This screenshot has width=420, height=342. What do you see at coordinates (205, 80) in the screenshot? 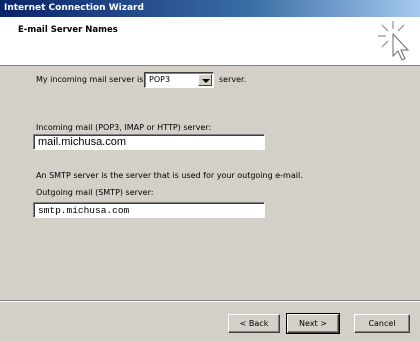
I see `chevron-down-icon` at bounding box center [205, 80].